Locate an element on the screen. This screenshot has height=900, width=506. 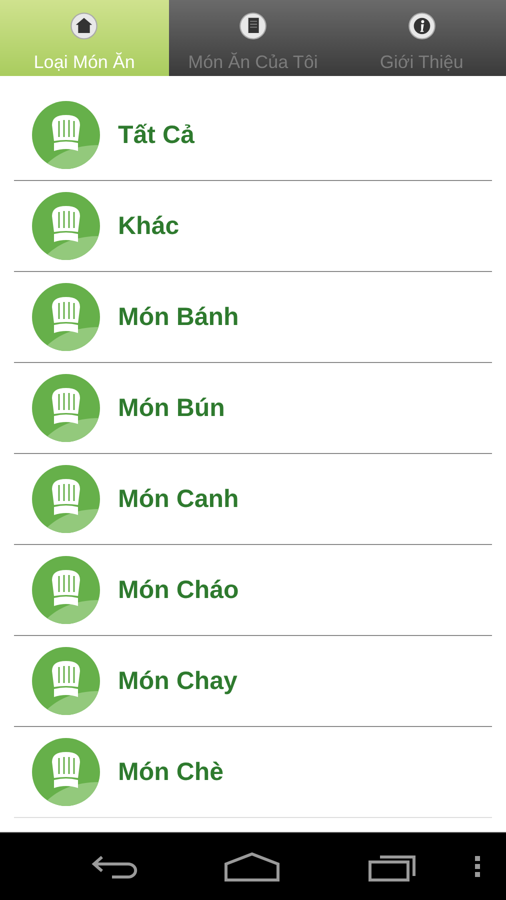
category-item: Món Bánh is located at coordinates (253, 317).